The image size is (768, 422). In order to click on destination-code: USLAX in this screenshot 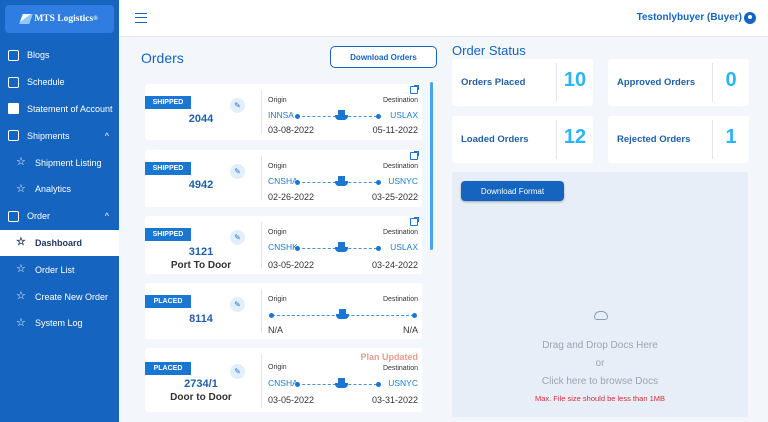, I will do `click(404, 247)`.